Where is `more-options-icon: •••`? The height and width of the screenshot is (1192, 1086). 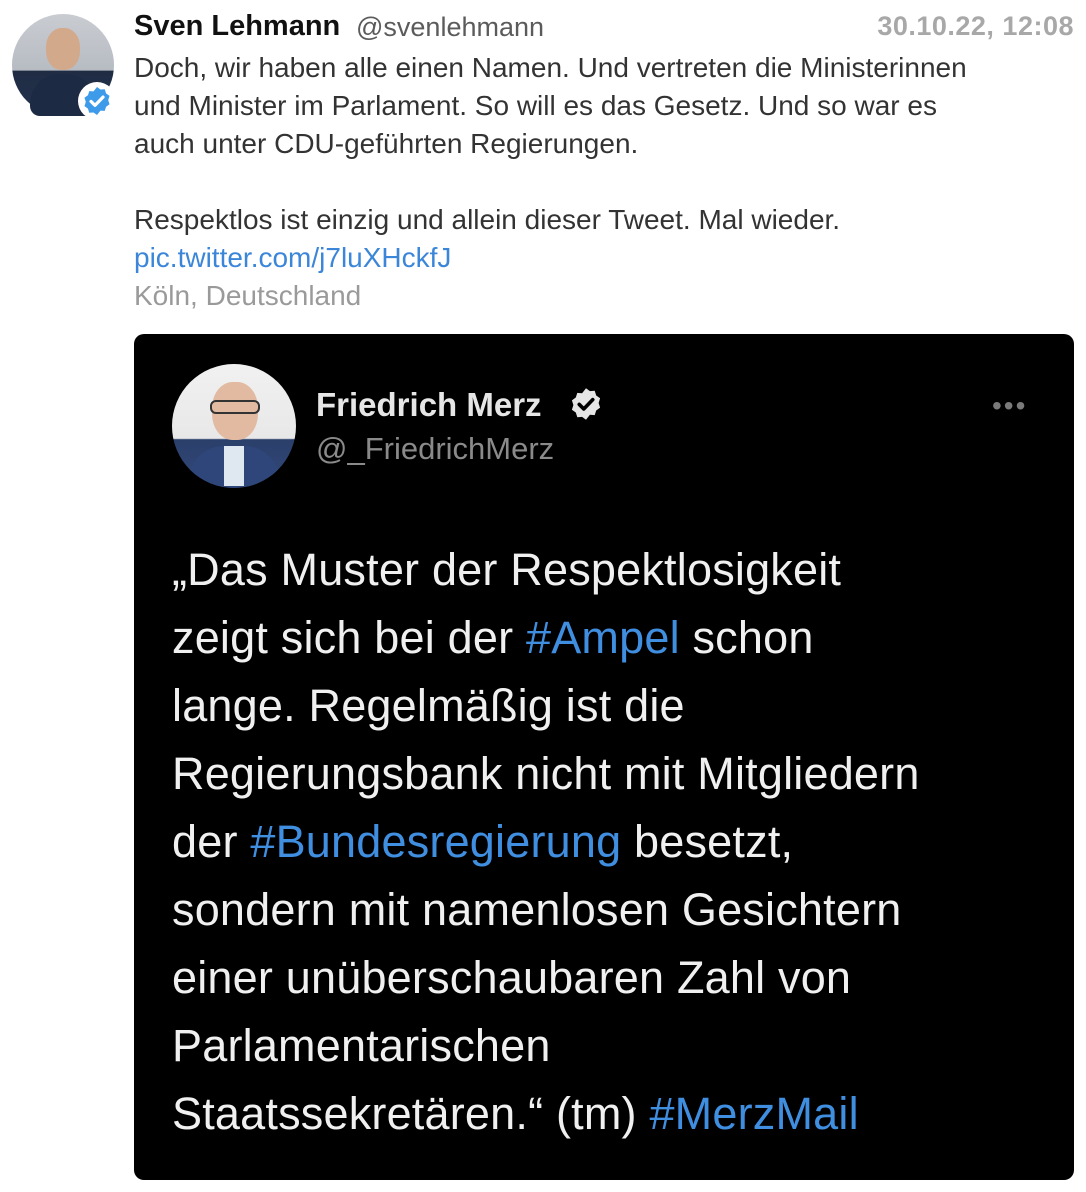
more-options-icon: ••• is located at coordinates (1010, 405).